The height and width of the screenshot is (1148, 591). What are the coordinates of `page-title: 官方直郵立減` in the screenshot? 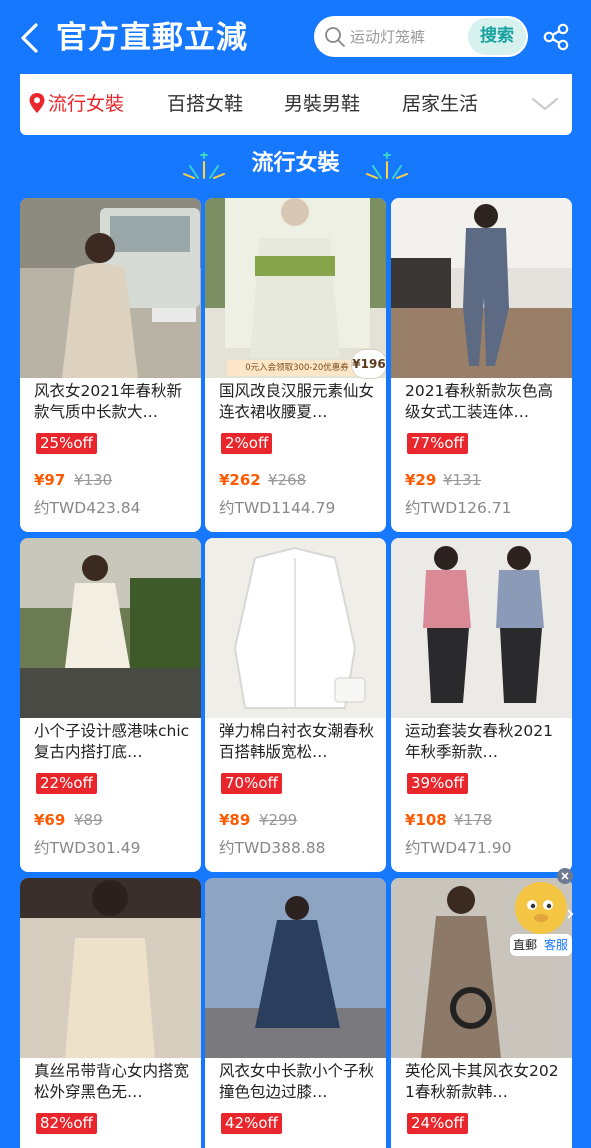 It's located at (152, 38).